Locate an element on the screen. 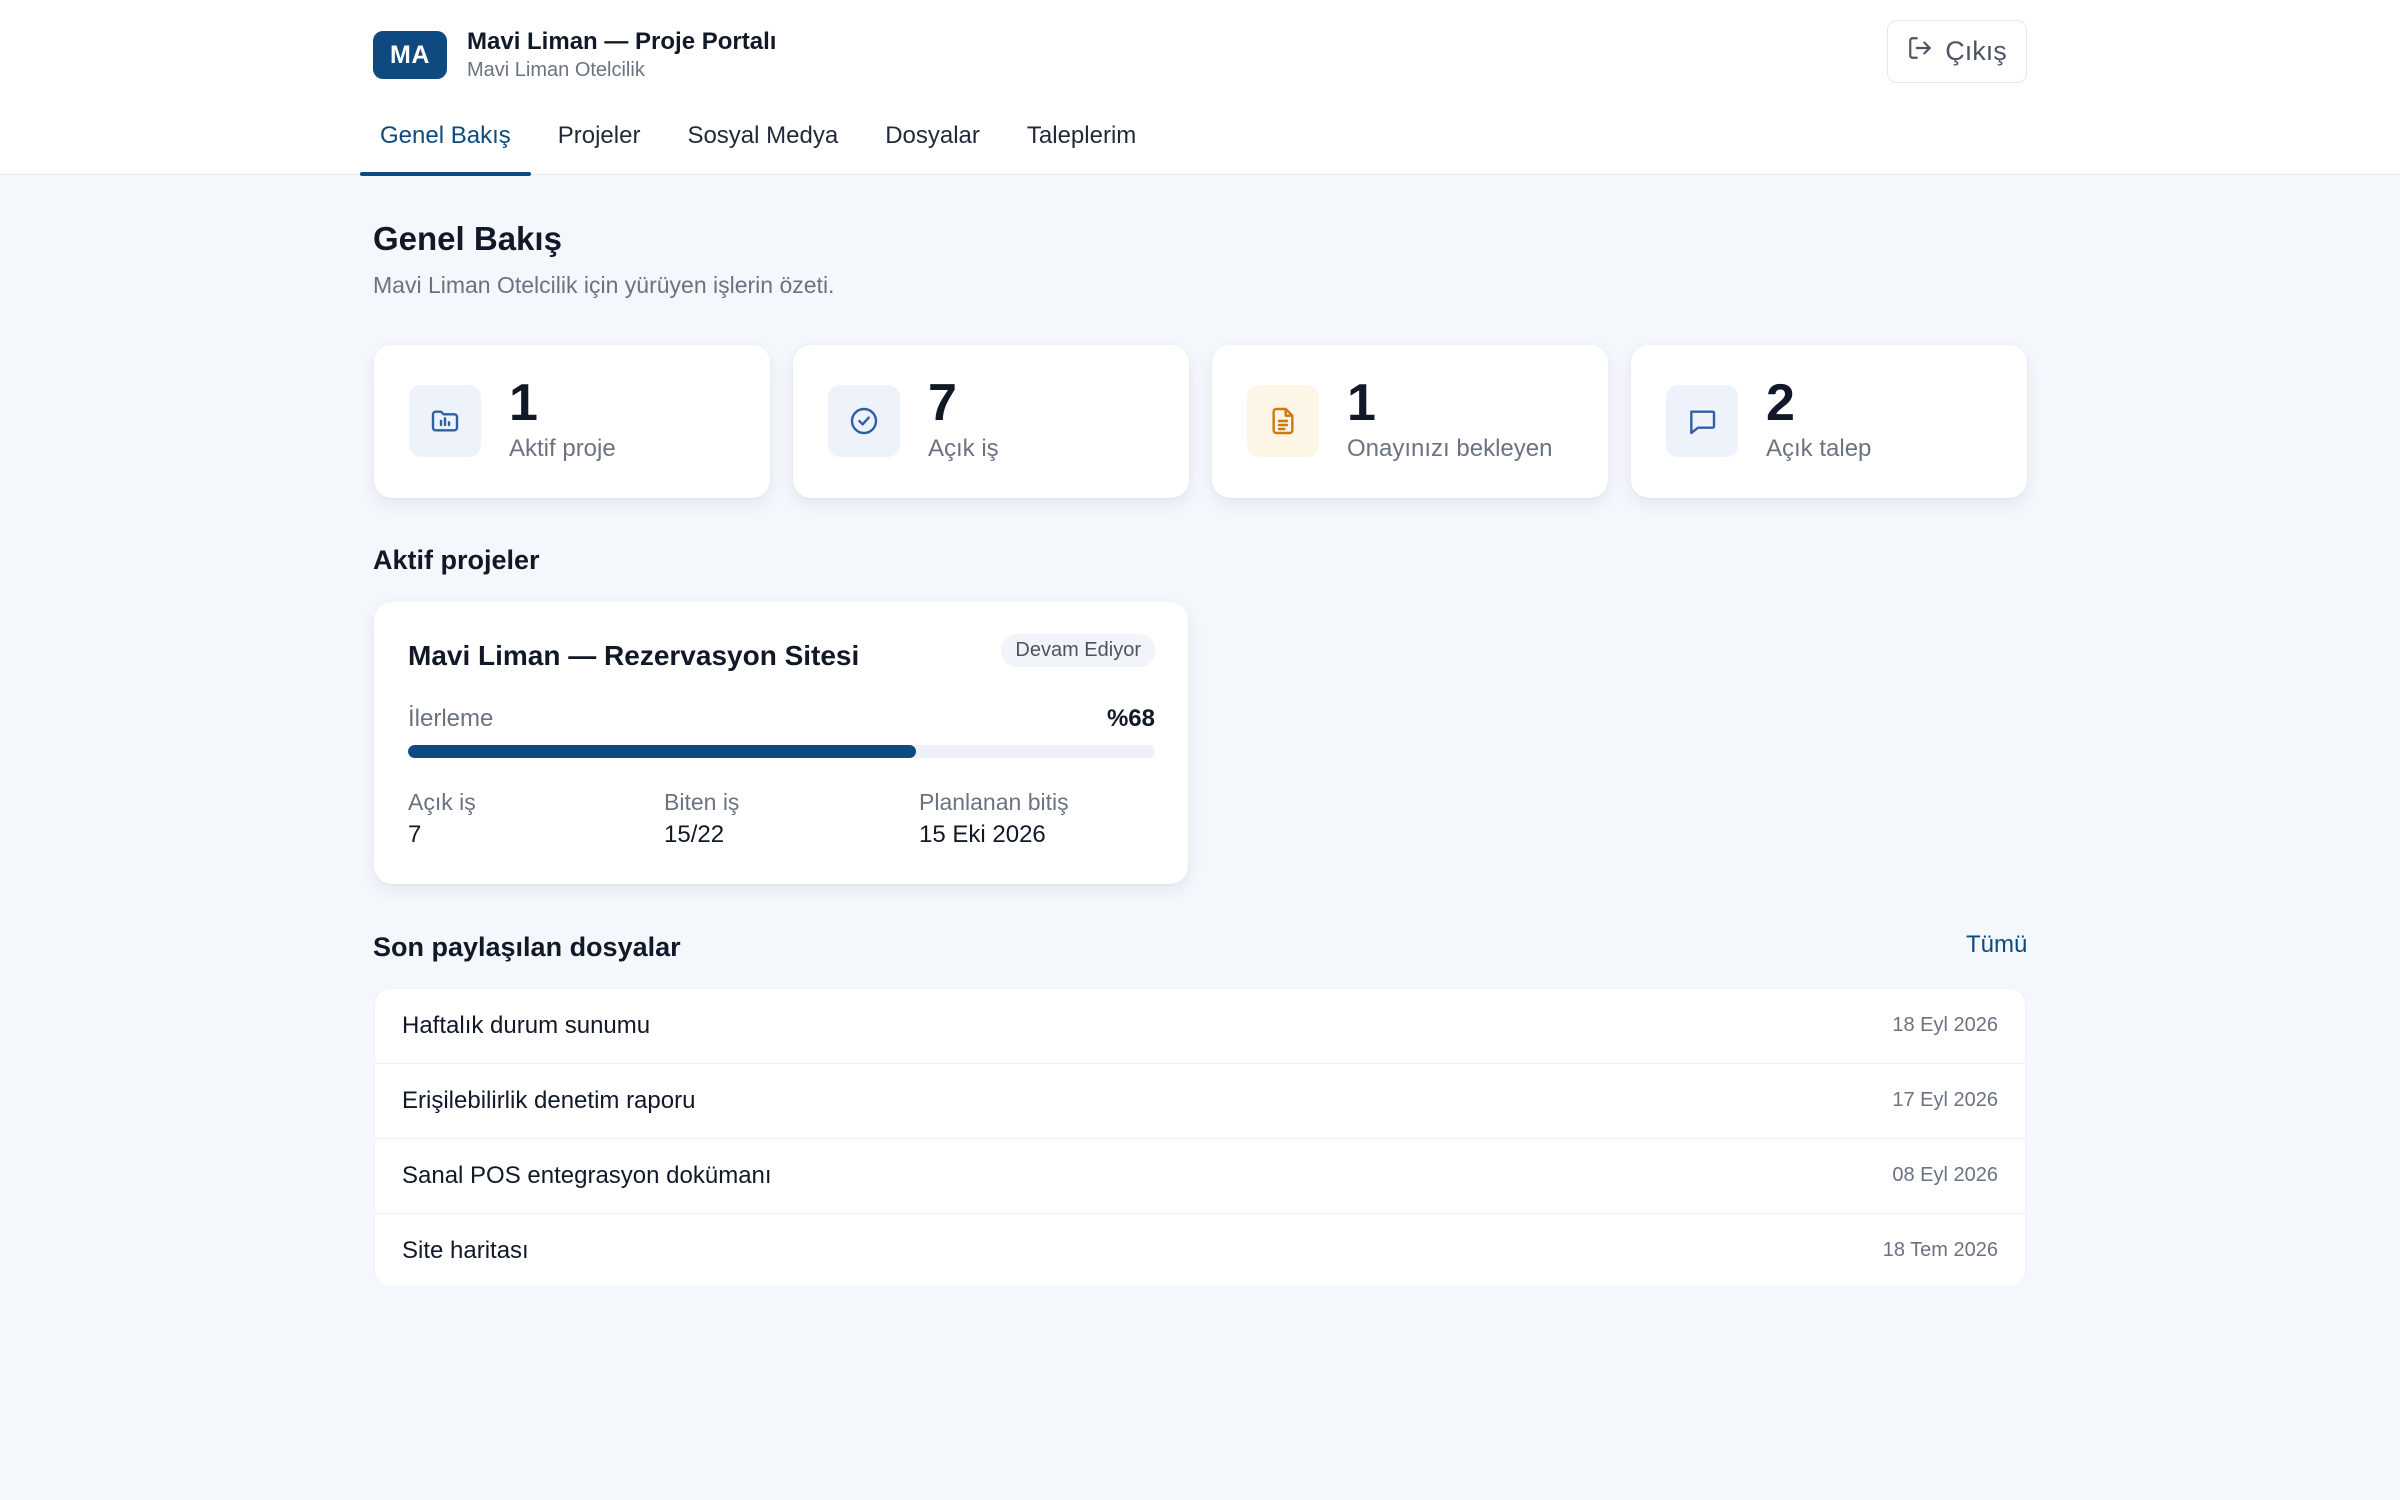 This screenshot has height=1500, width=2400. tab-projeler: Projeler is located at coordinates (599, 142).